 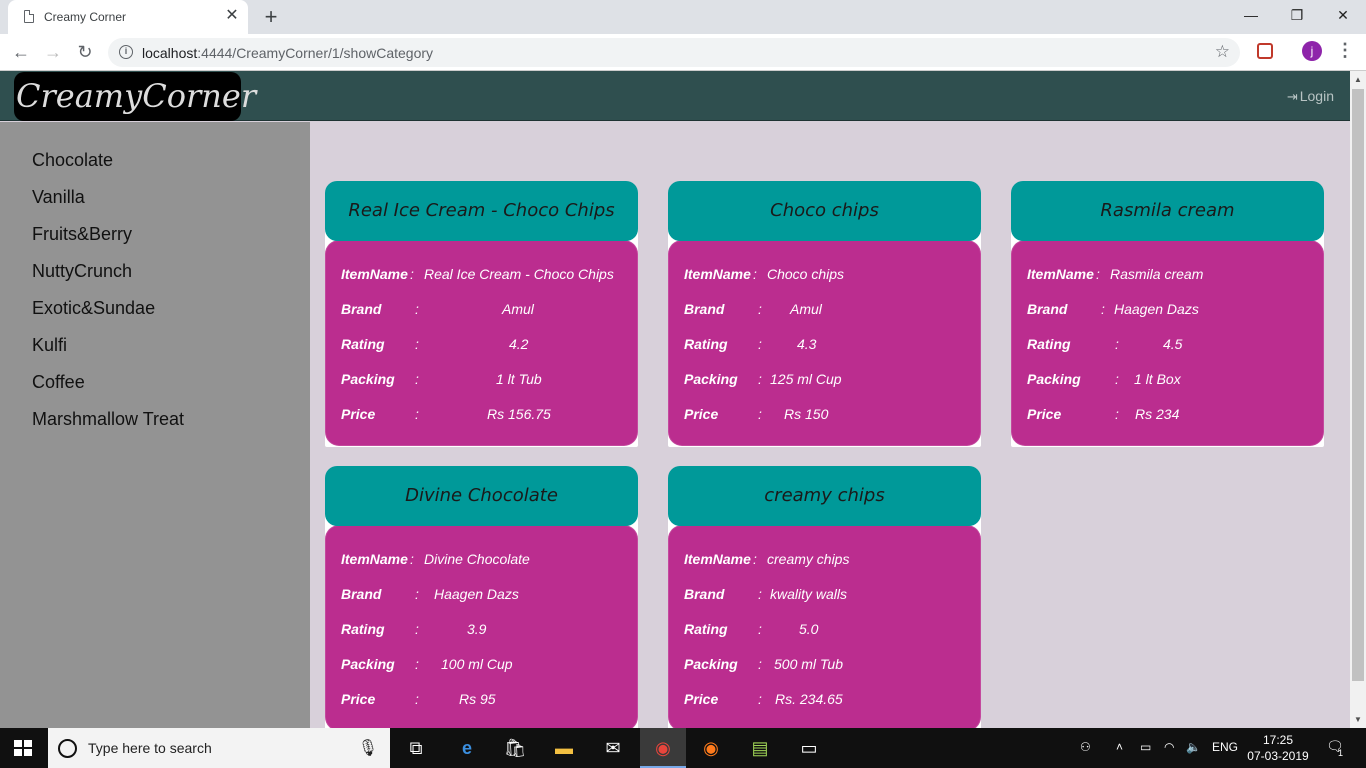 I want to click on packing-value: 1 lt Tub, so click(x=519, y=379).